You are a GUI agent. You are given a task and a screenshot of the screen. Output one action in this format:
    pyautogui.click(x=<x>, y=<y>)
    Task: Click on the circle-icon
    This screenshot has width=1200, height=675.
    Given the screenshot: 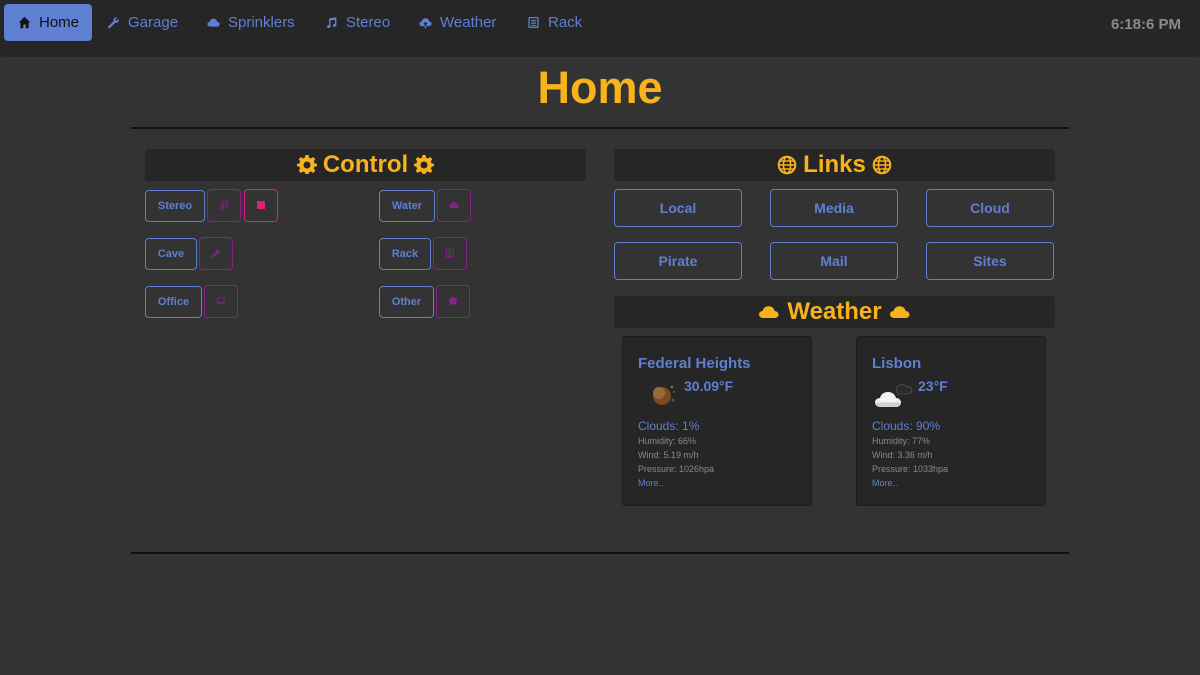 What is the action you would take?
    pyautogui.click(x=453, y=302)
    